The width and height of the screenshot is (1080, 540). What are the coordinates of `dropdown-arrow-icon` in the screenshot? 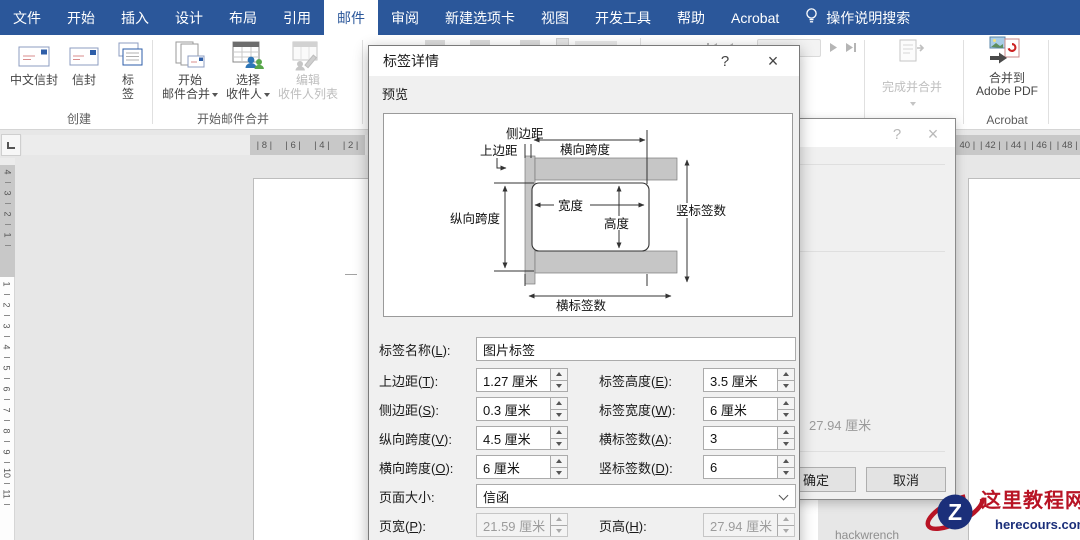 It's located at (913, 103).